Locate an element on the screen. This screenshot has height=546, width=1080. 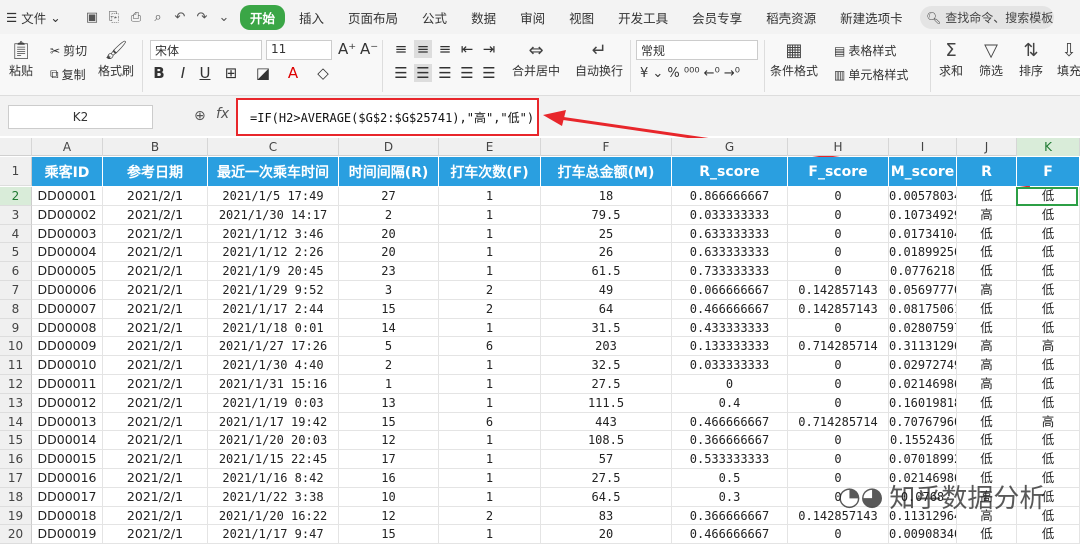
cut-button: ✂ 剪切 is located at coordinates (68, 50).